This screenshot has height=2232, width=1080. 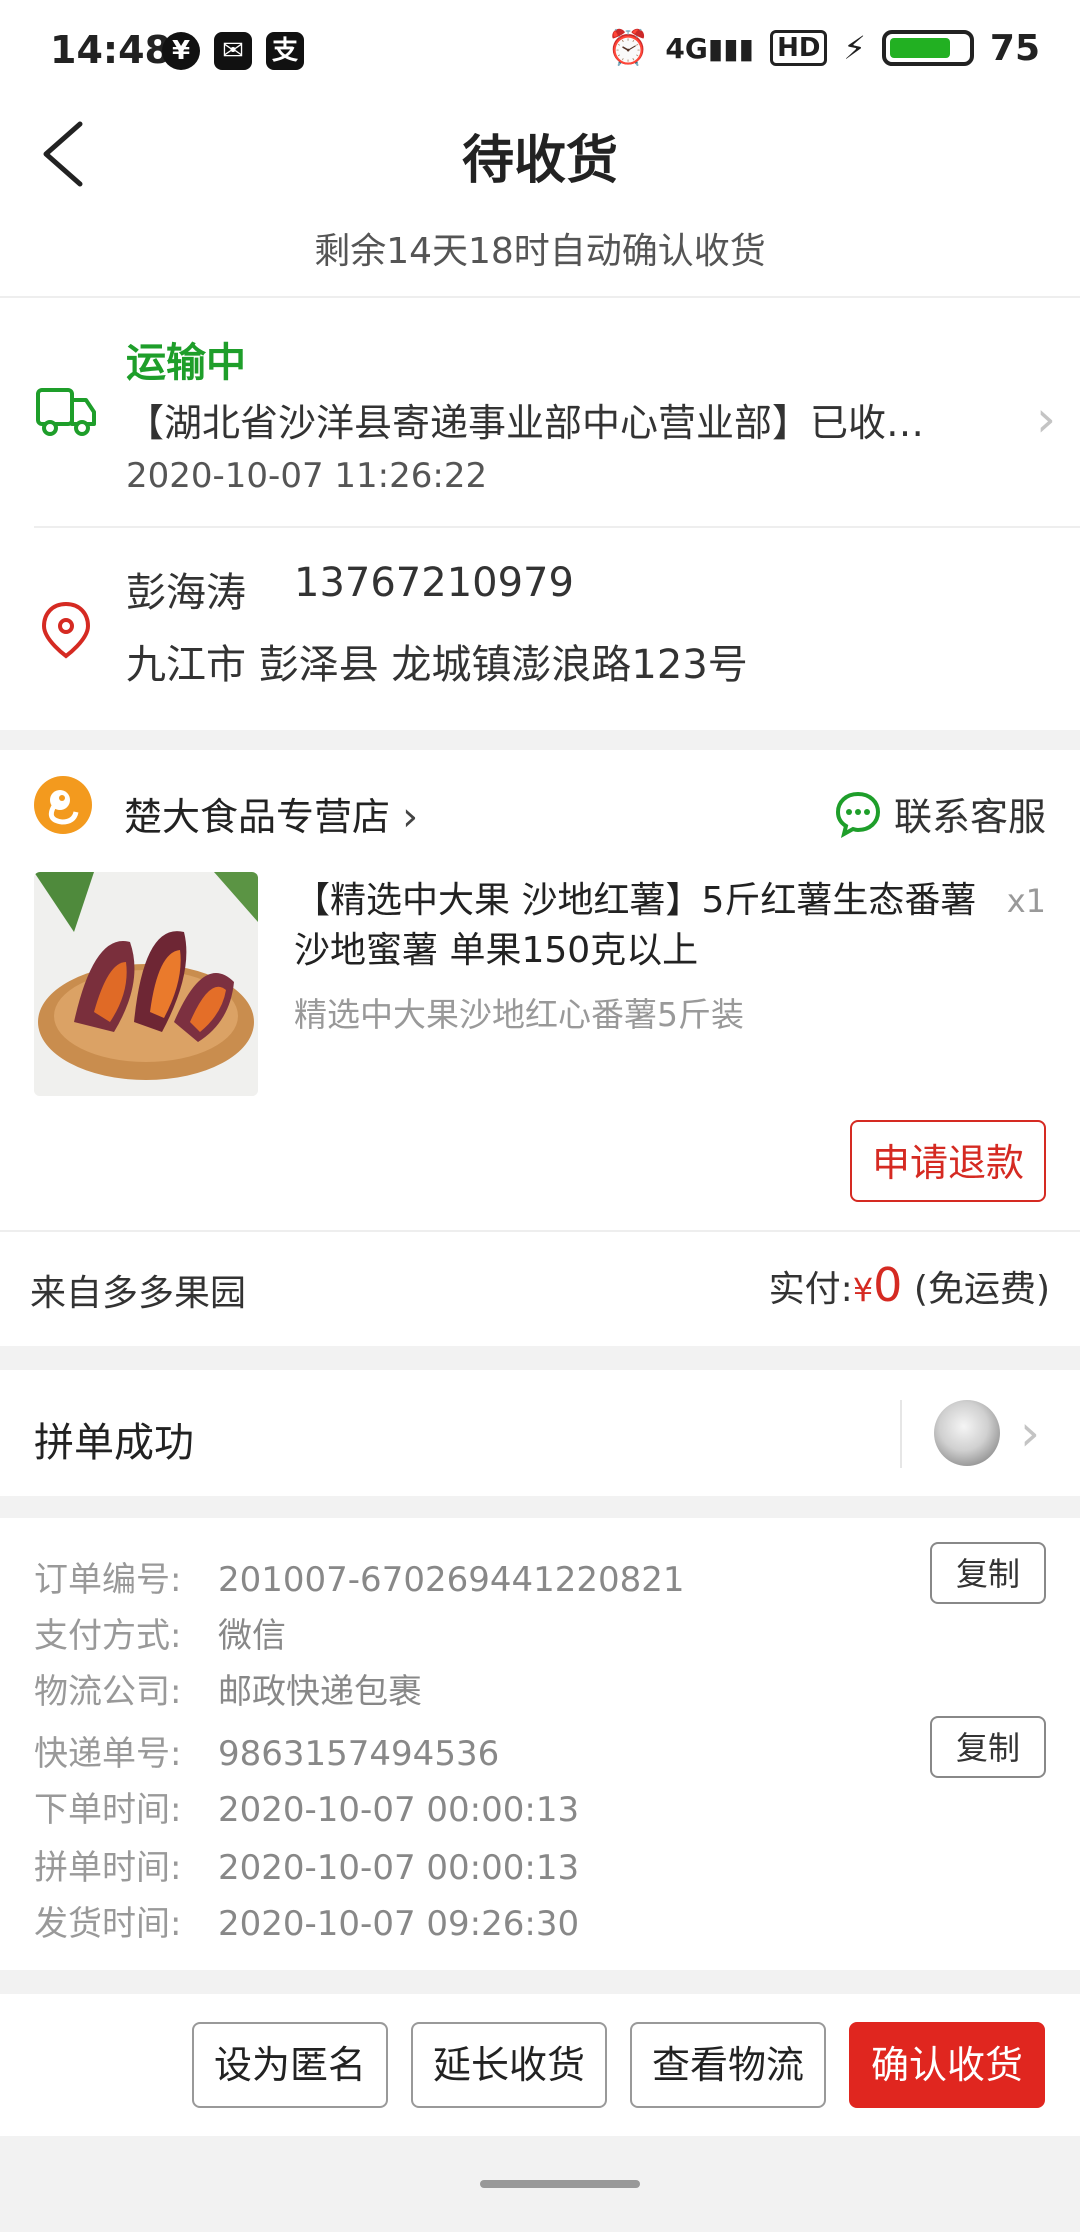 I want to click on chat-bubble-icon, so click(x=857, y=814).